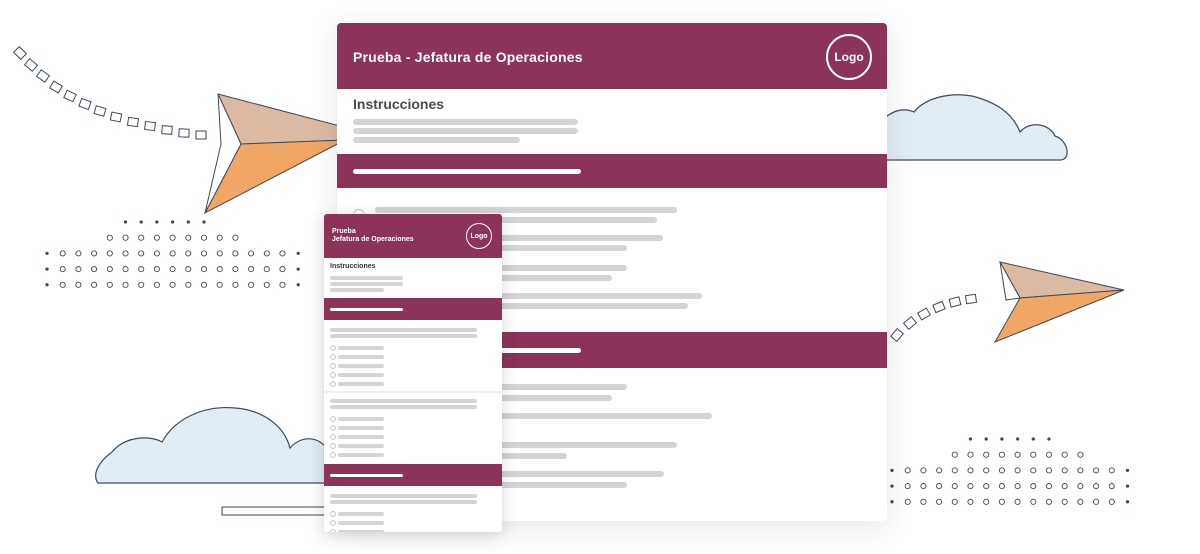  Describe the element at coordinates (612, 56) in the screenshot. I see `document-header: Prueba - Jefatura de Operaciones Logo` at that location.